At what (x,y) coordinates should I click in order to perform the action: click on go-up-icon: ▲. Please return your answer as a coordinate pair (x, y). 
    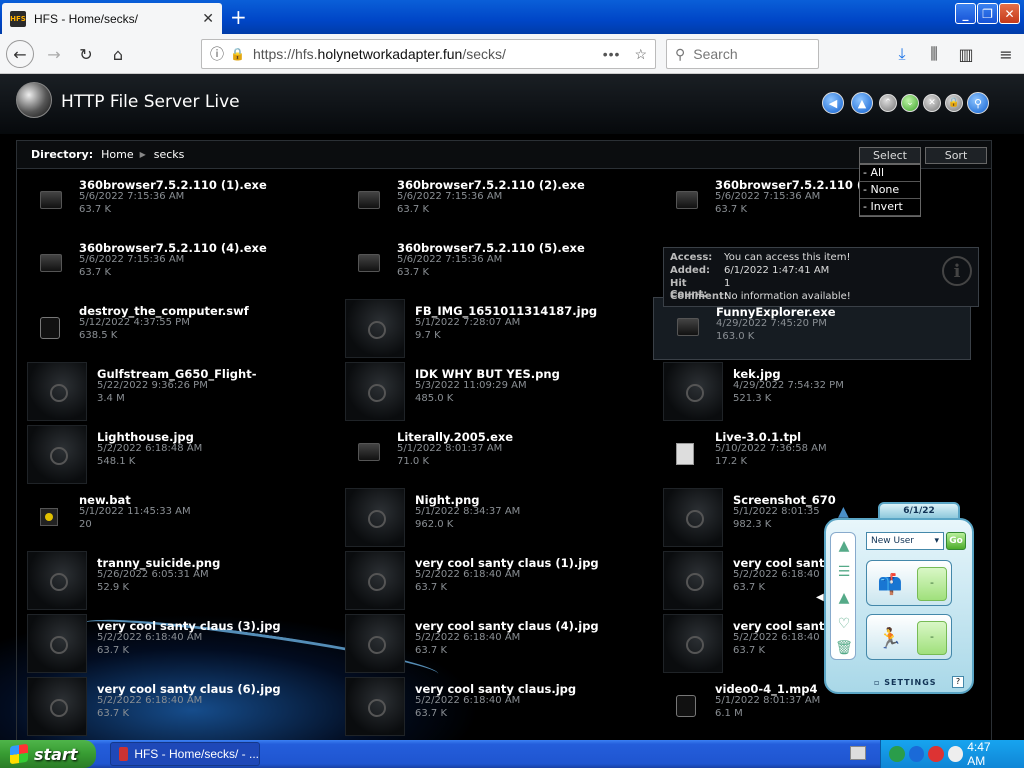
    Looking at the image, I should click on (862, 103).